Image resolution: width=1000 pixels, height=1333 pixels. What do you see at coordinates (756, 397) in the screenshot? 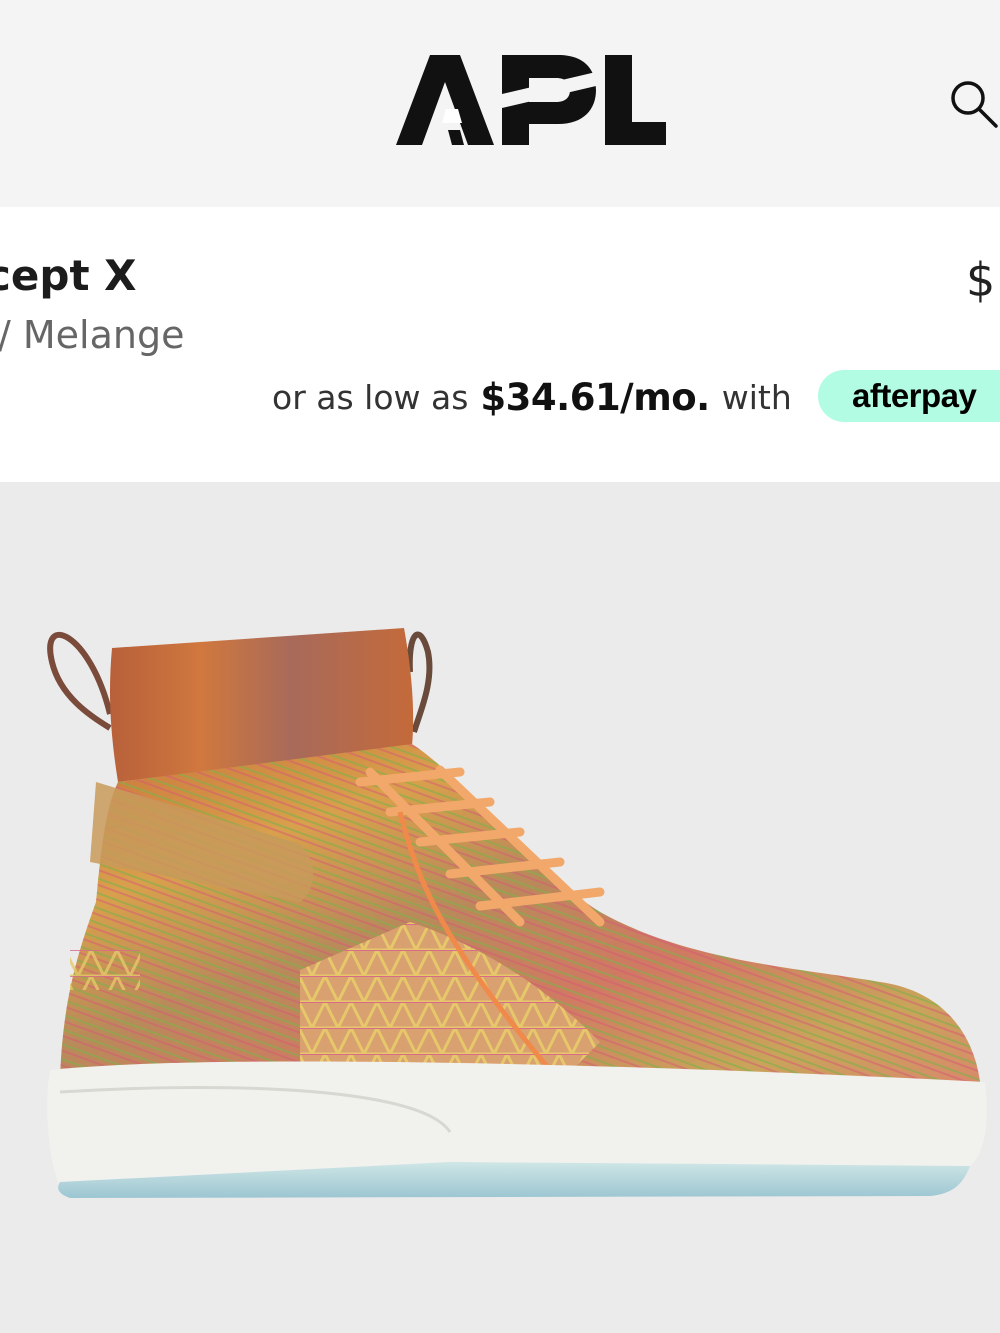
I see `installment-with: with` at bounding box center [756, 397].